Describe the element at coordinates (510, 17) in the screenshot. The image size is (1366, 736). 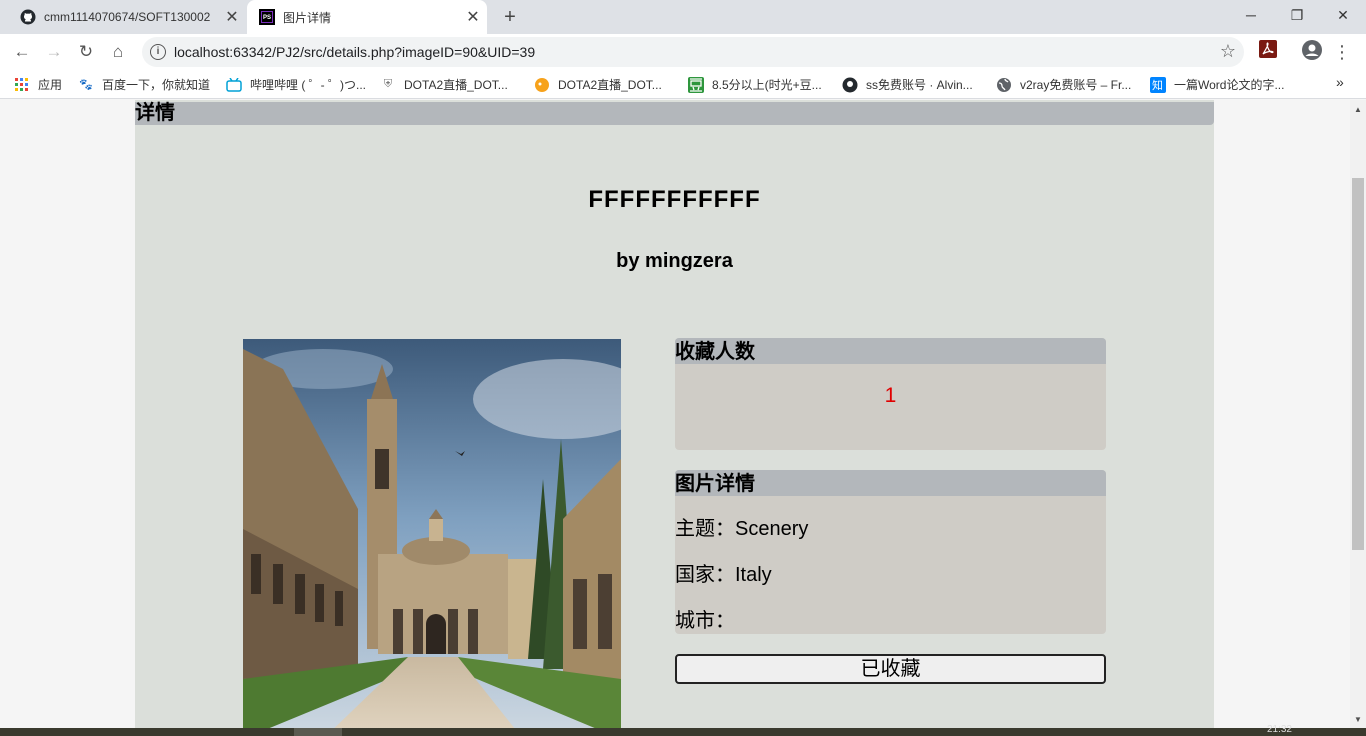
I see `new-tab-plus-icon: +` at that location.